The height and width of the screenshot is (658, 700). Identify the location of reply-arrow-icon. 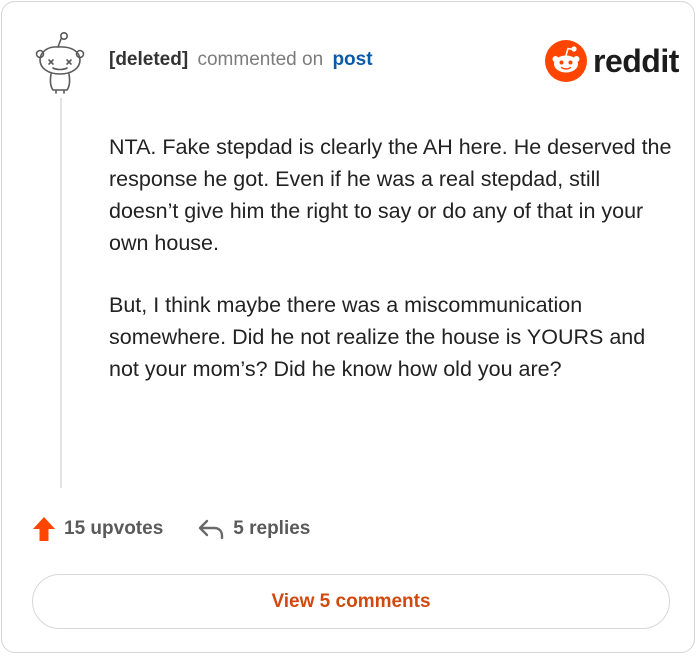
(211, 529).